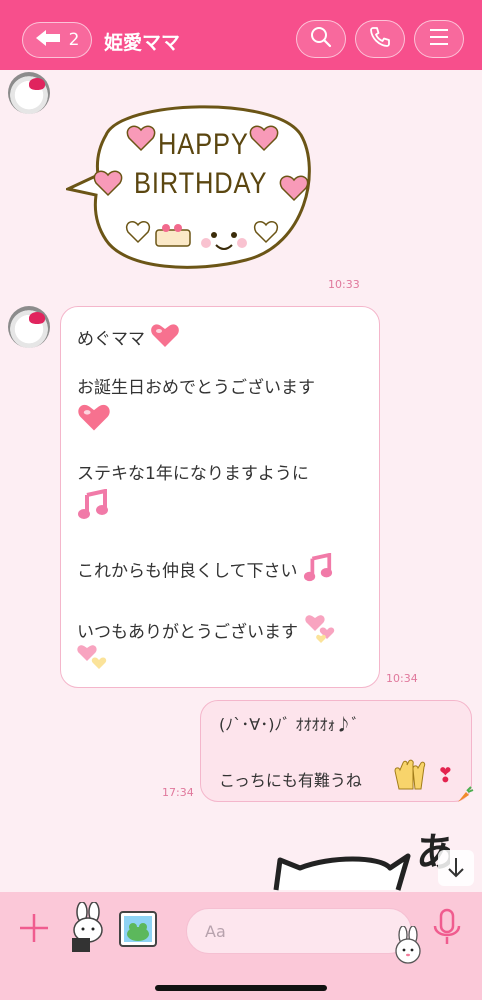 The image size is (482, 1000). What do you see at coordinates (344, 284) in the screenshot?
I see `message-time: 10:33` at bounding box center [344, 284].